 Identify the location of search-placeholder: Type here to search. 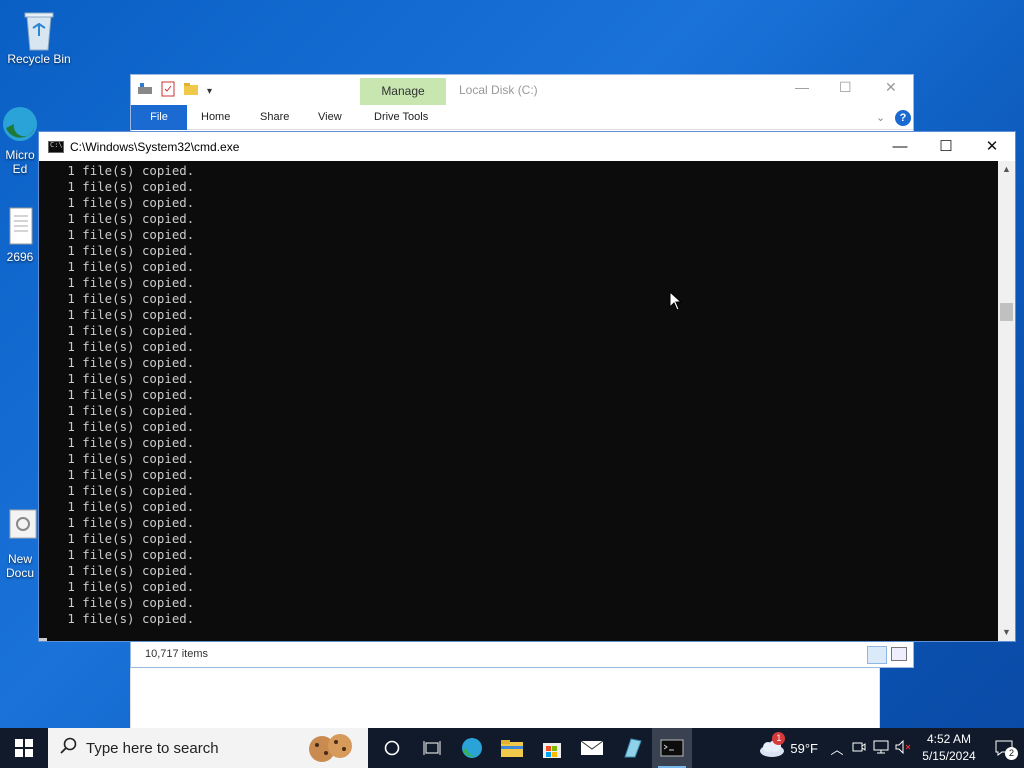
(152, 748).